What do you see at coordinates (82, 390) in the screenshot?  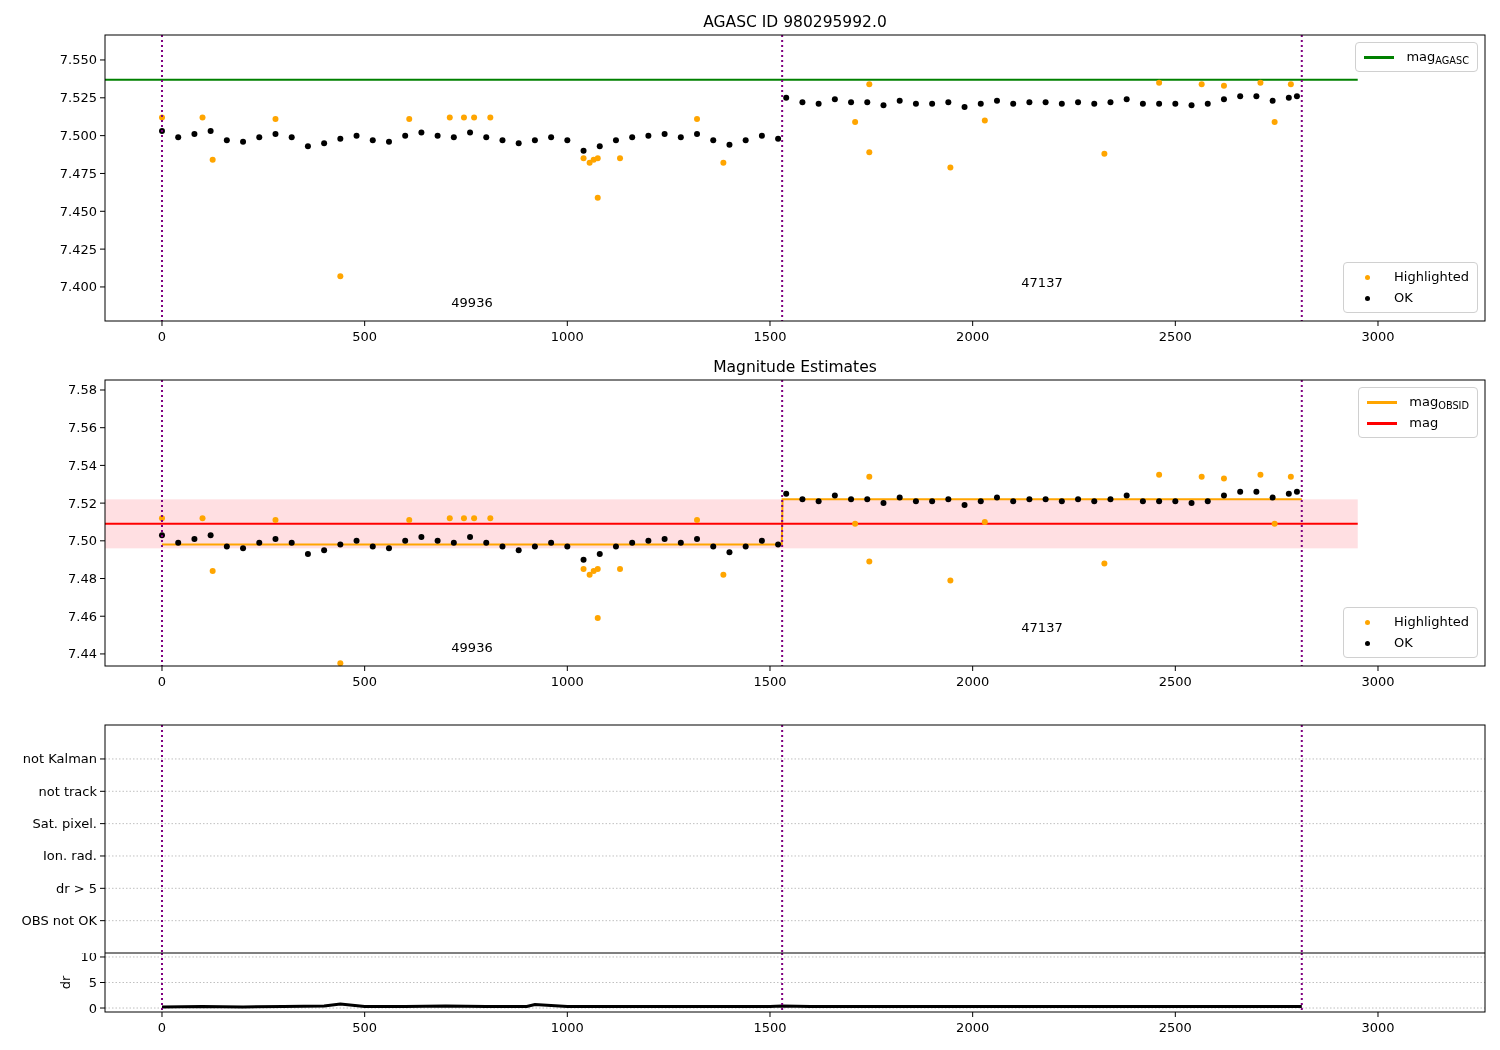 I see `tick-label: 7.58` at bounding box center [82, 390].